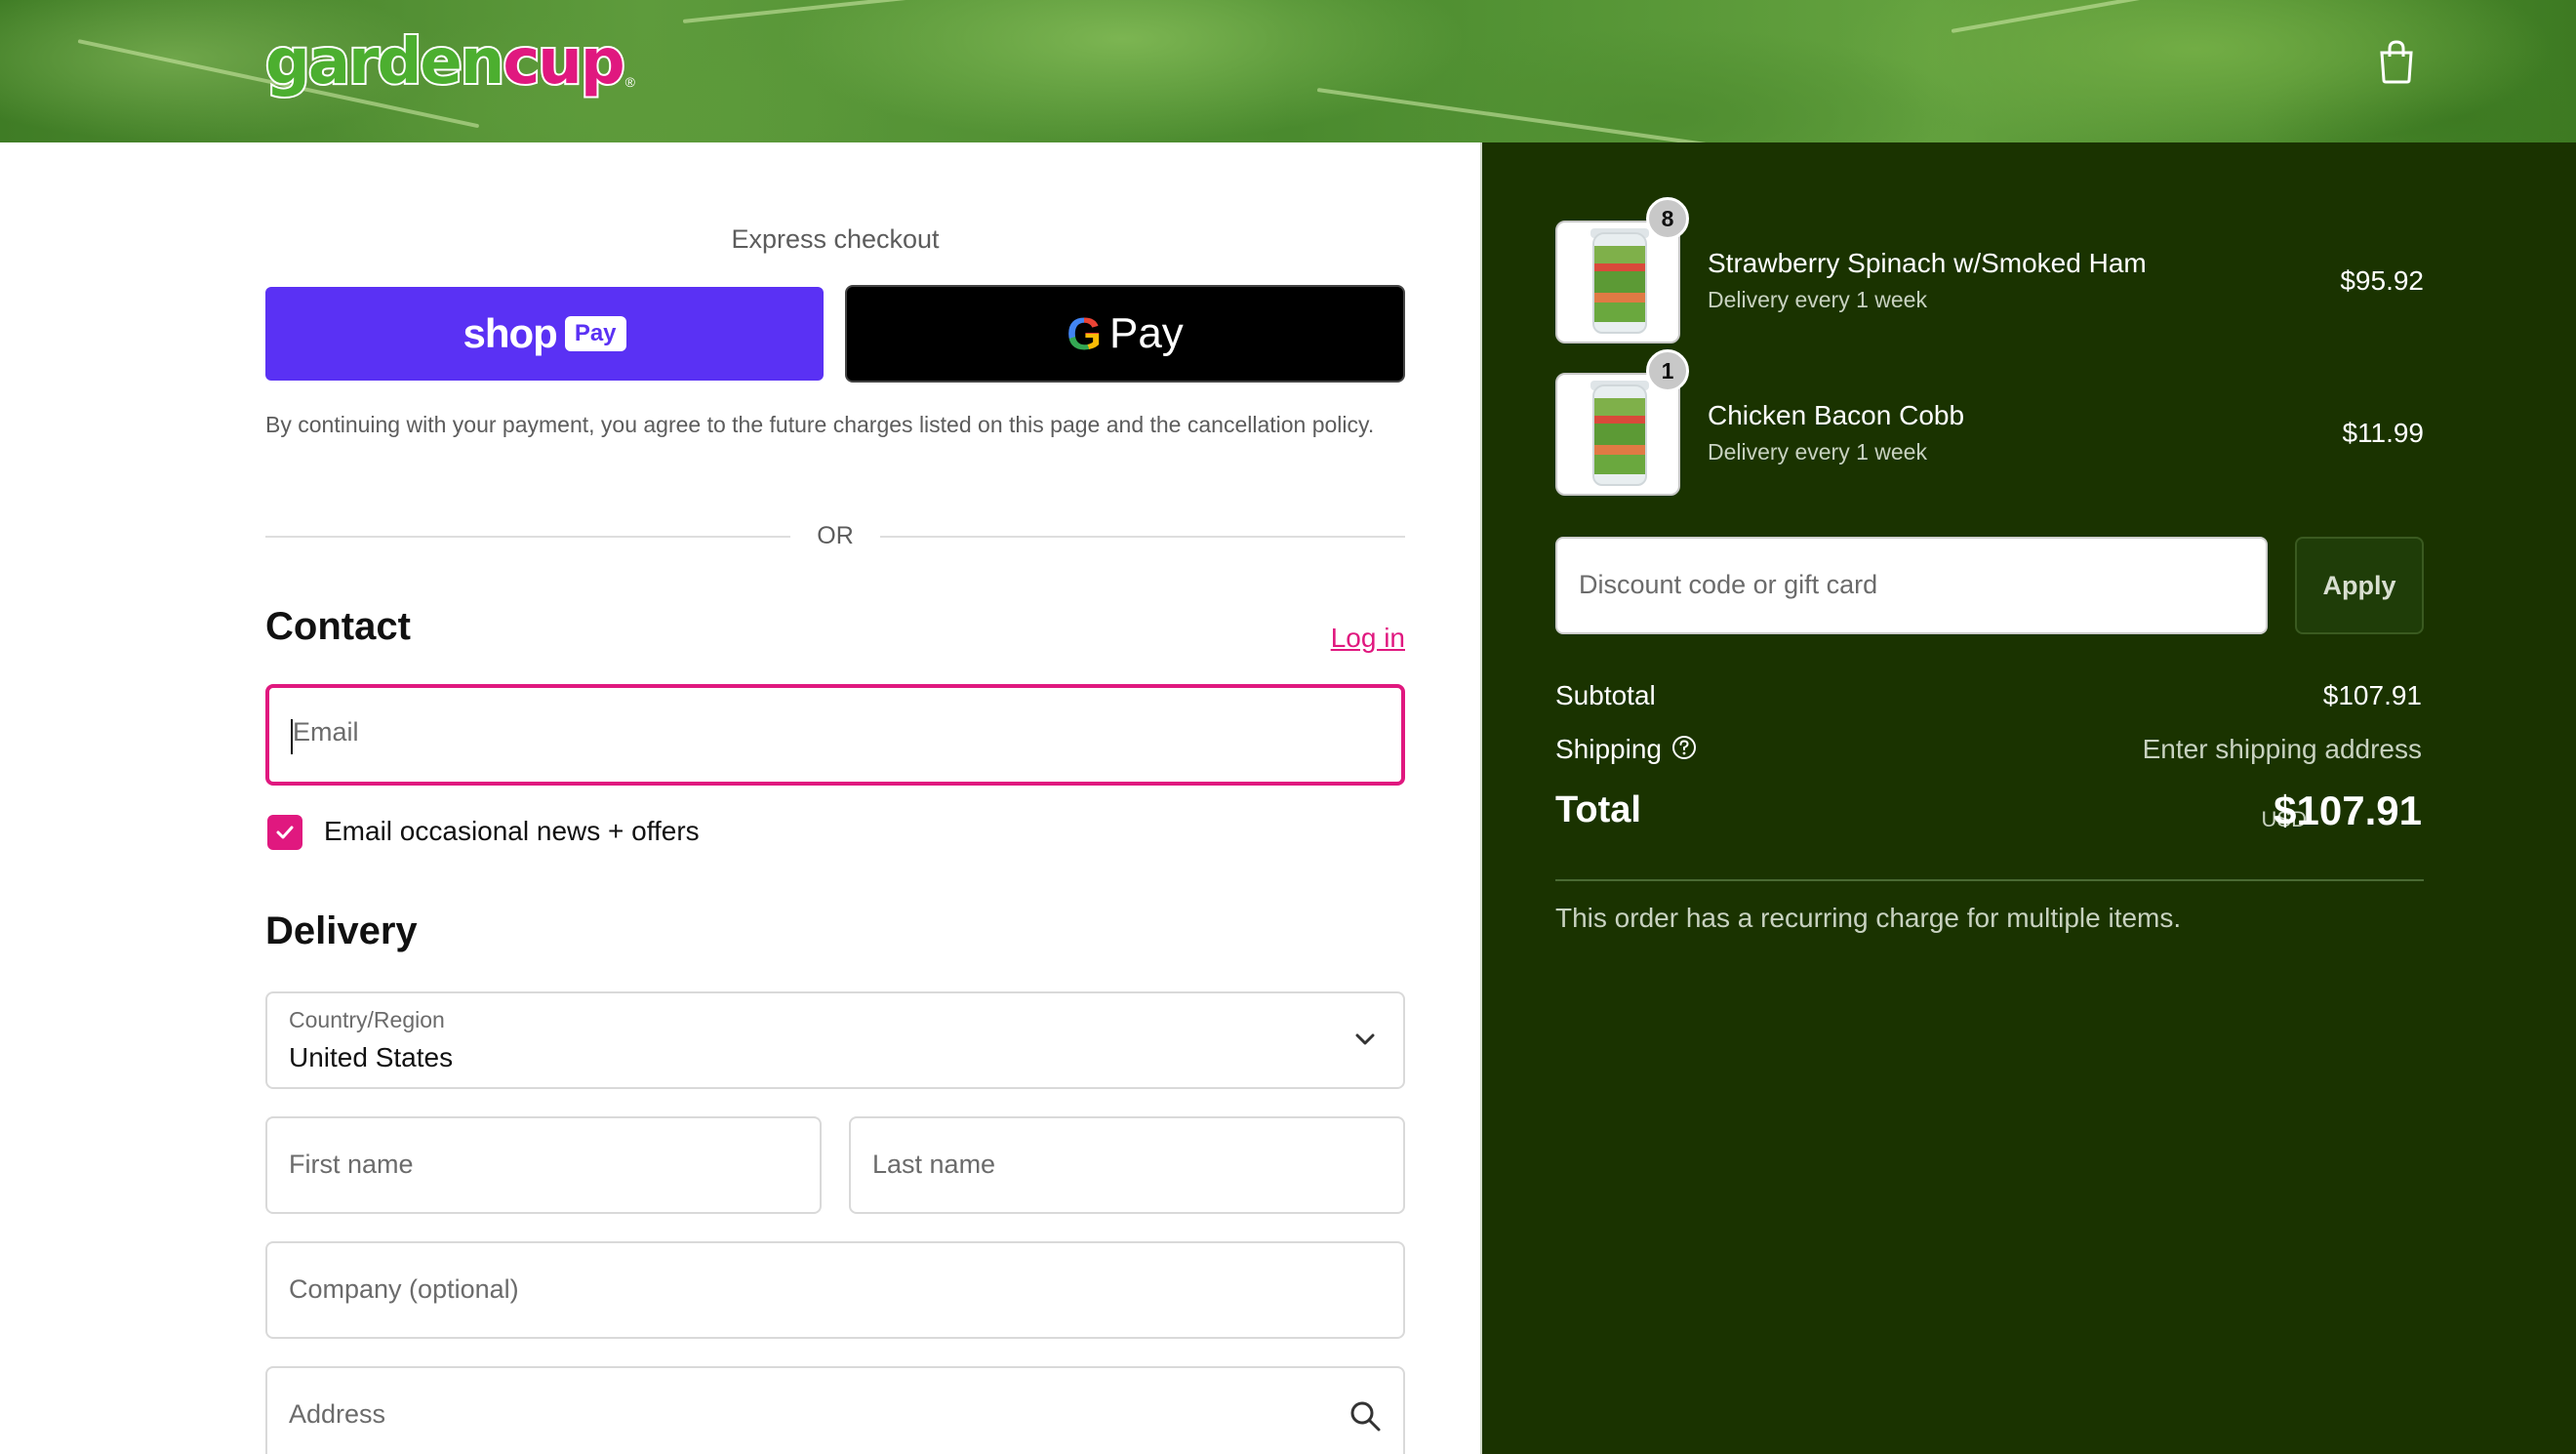  I want to click on google-pay-label: Pay, so click(1146, 333).